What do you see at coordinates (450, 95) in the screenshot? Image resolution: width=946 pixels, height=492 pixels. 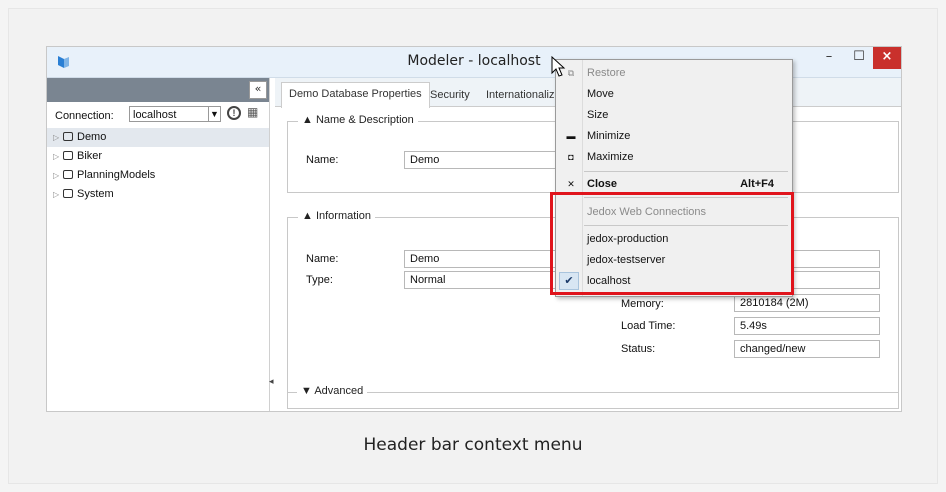 I see `tab-security: Security` at bounding box center [450, 95].